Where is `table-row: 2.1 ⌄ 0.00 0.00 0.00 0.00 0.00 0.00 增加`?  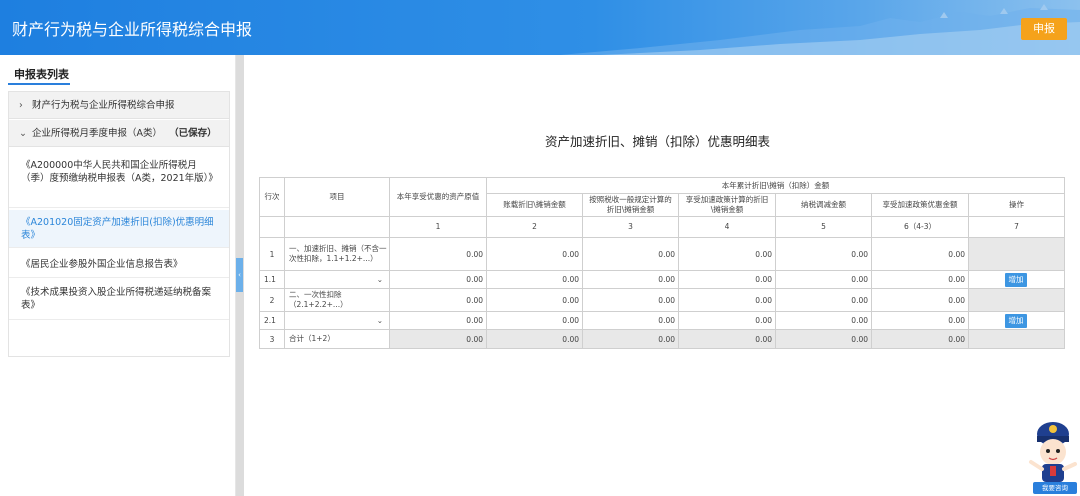 table-row: 2.1 ⌄ 0.00 0.00 0.00 0.00 0.00 0.00 增加 is located at coordinates (662, 320).